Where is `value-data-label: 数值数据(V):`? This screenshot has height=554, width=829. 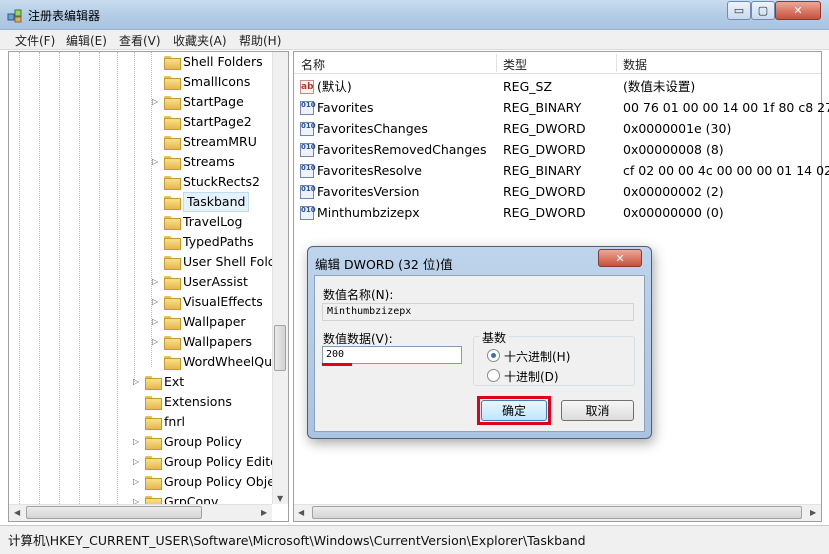
value-data-label: 数值数据(V): is located at coordinates (358, 339).